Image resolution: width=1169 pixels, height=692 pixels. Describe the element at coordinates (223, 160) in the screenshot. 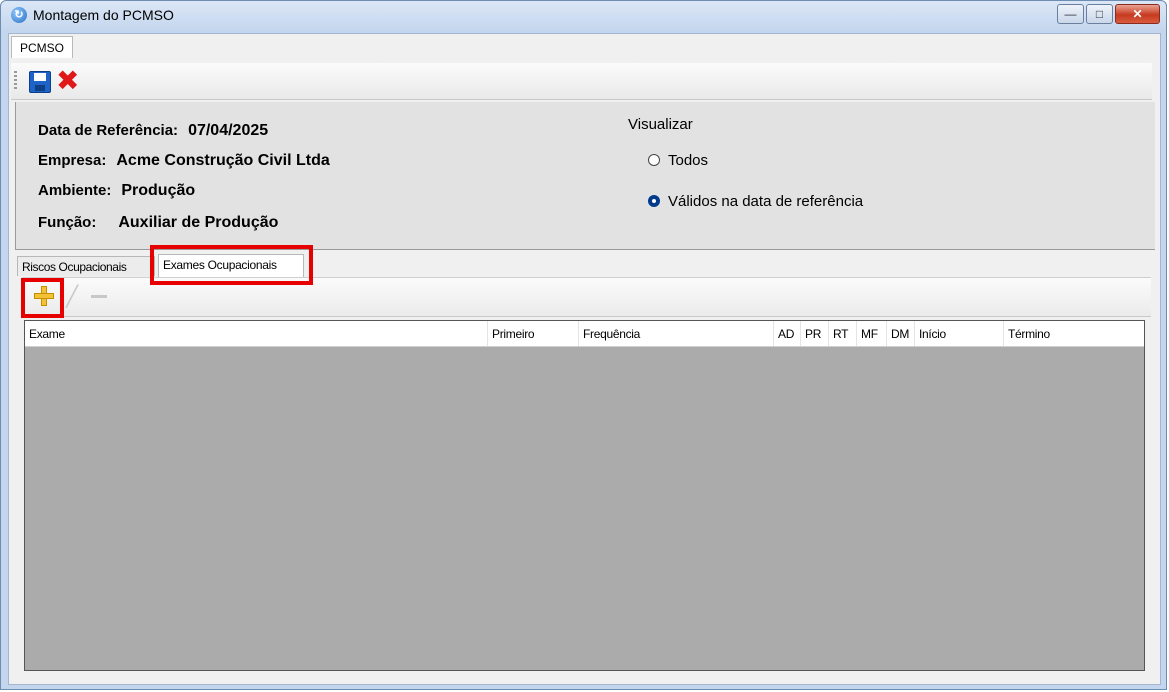

I see `empresa-value: Acme Construção Civil Ltda` at that location.